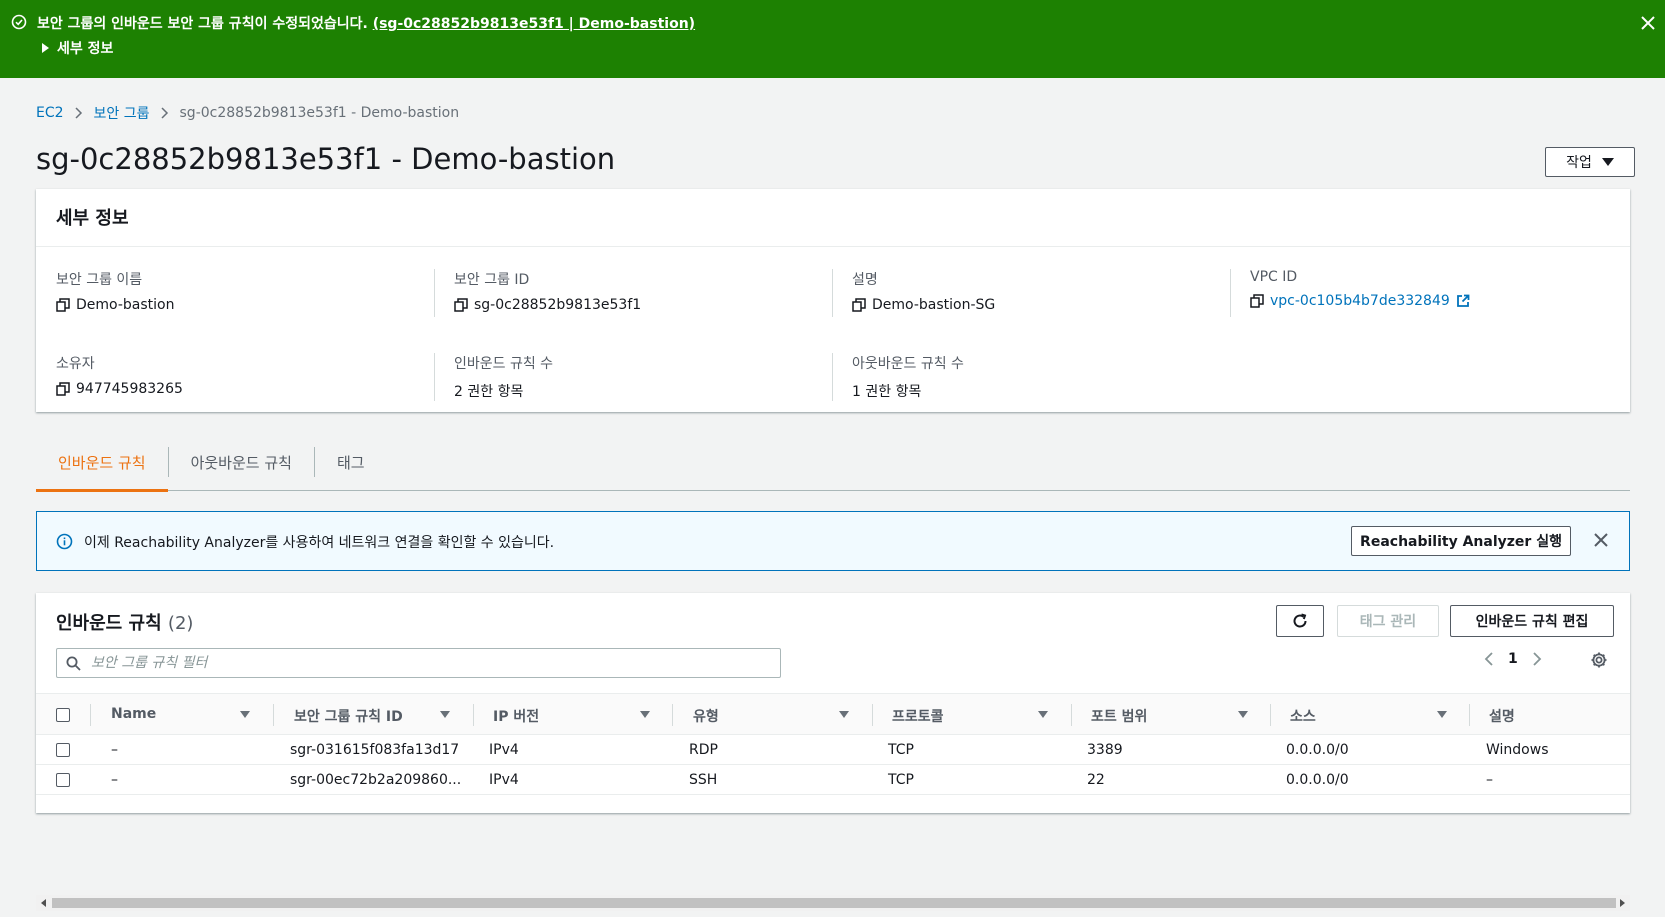 This screenshot has height=917, width=1665. I want to click on rules-title-text: 인바운드 규칙, so click(109, 623).